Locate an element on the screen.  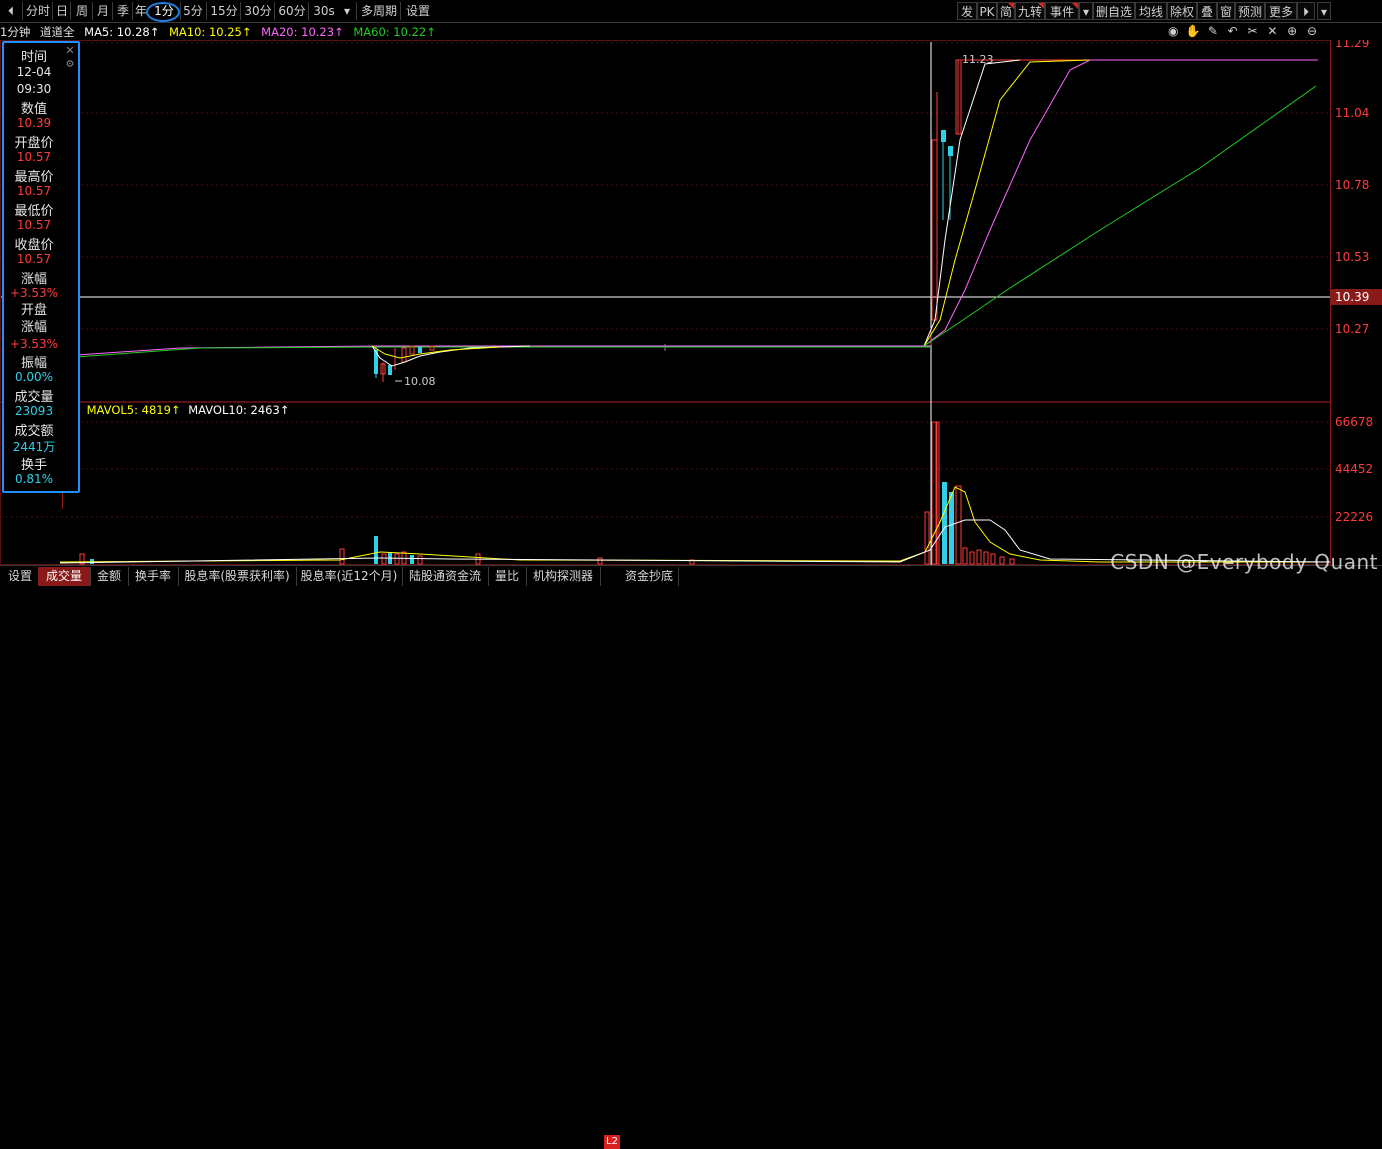
tab-institution-detector: 机构探测器 is located at coordinates (563, 576).